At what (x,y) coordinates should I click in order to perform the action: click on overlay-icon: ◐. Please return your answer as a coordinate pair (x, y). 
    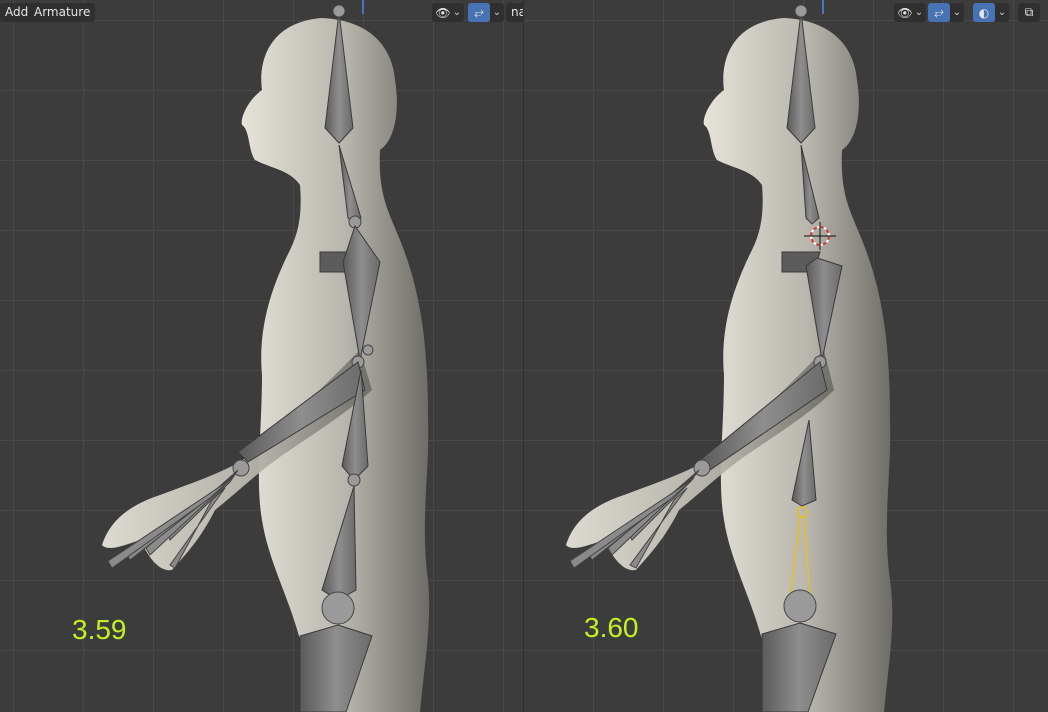
    Looking at the image, I should click on (984, 12).